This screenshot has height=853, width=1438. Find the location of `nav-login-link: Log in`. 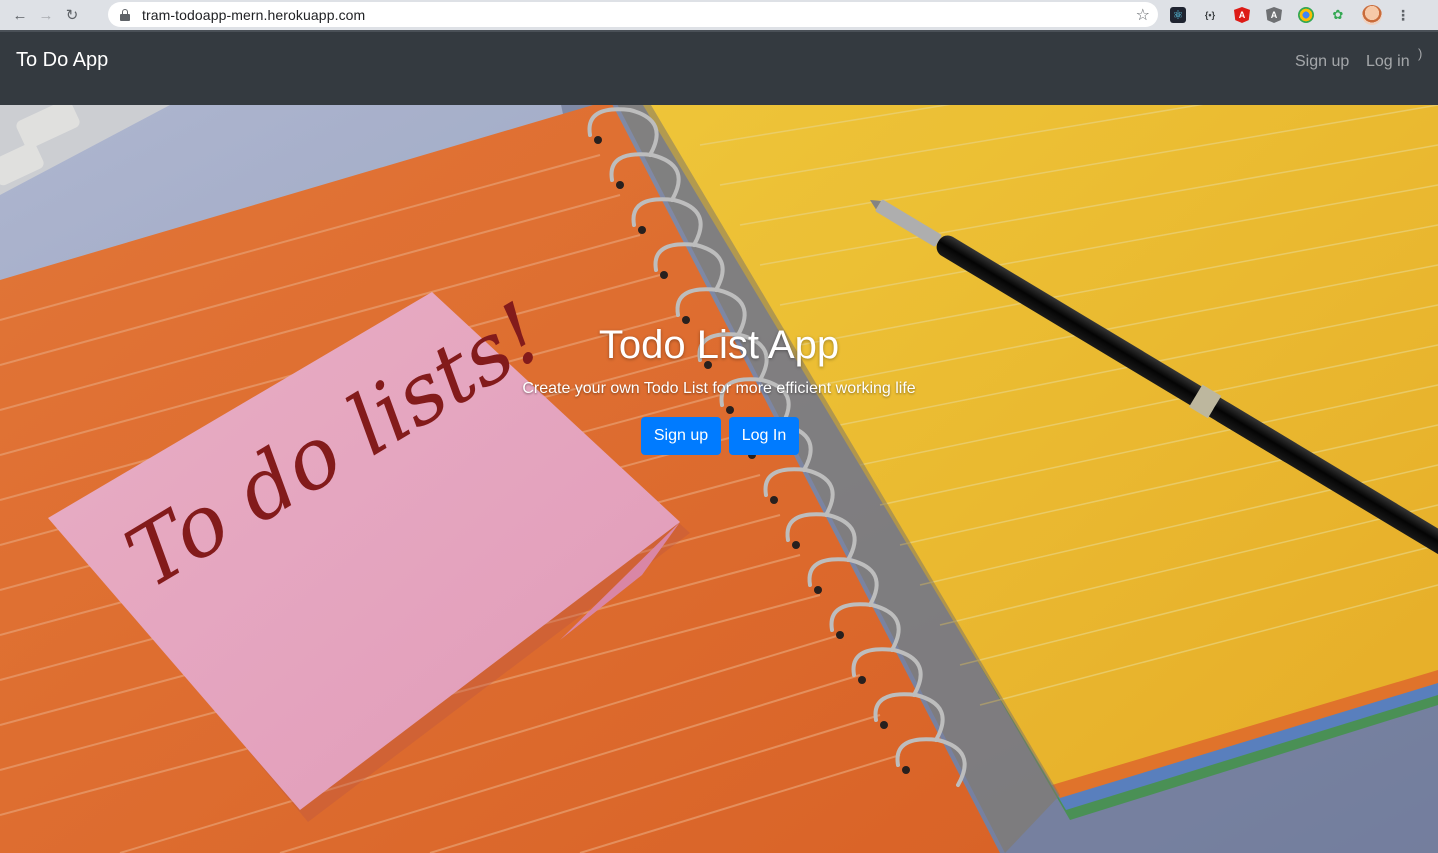

nav-login-link: Log in is located at coordinates (1388, 62).